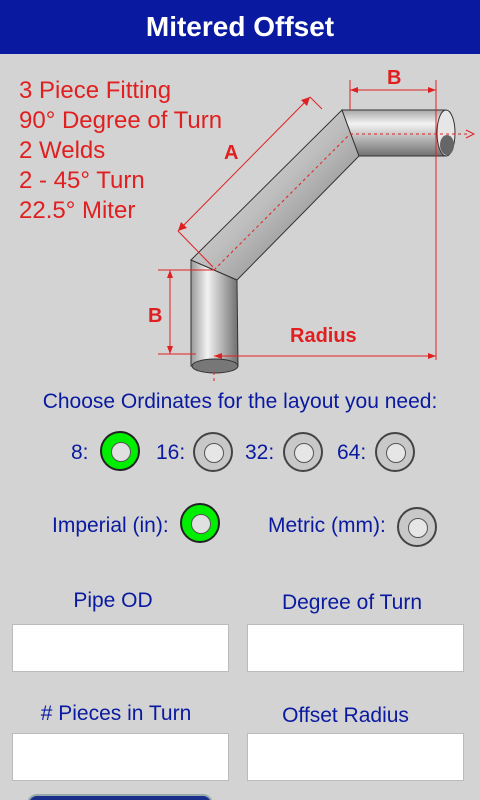 This screenshot has width=480, height=800. I want to click on imperial-label: Imperial (in):, so click(110, 525).